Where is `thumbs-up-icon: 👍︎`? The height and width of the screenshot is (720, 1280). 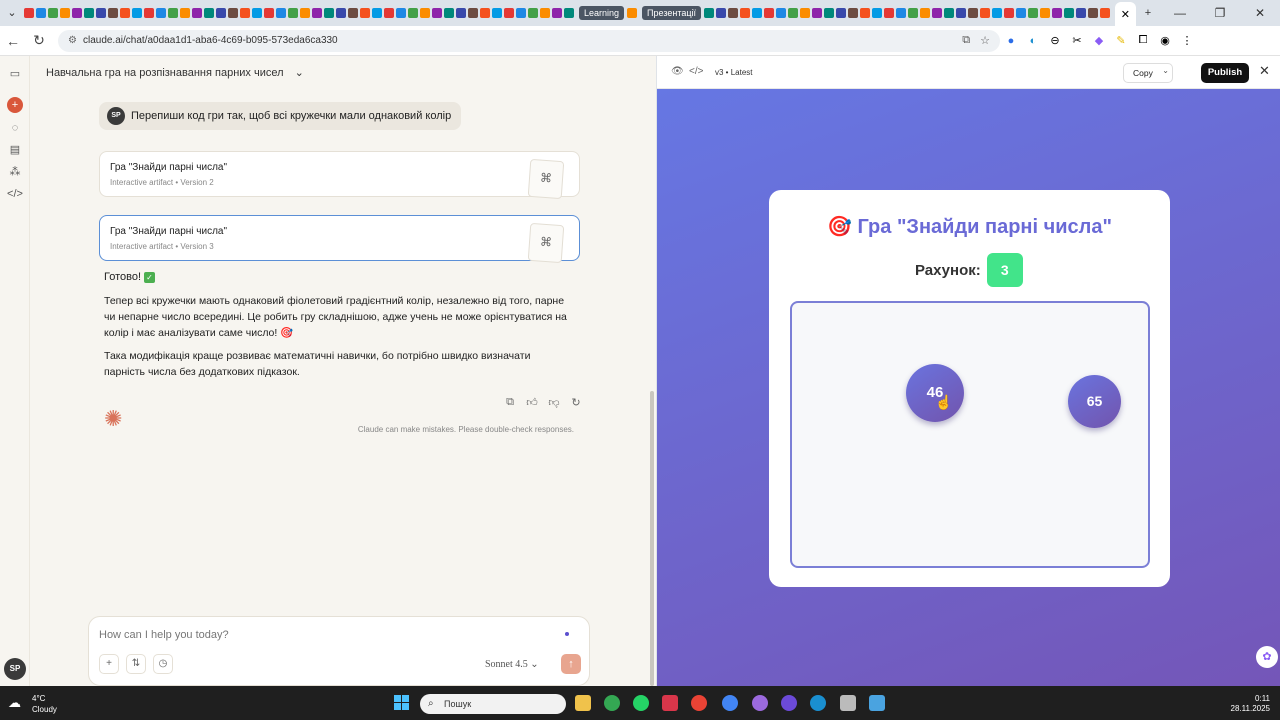
thumbs-up-icon: 👍︎ is located at coordinates (532, 402).